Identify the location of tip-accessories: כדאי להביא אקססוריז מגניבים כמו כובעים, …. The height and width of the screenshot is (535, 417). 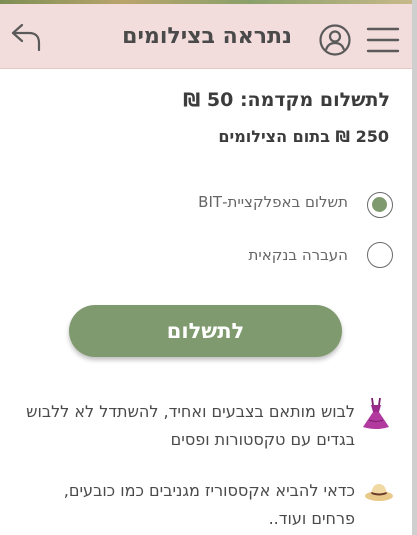
(209, 504).